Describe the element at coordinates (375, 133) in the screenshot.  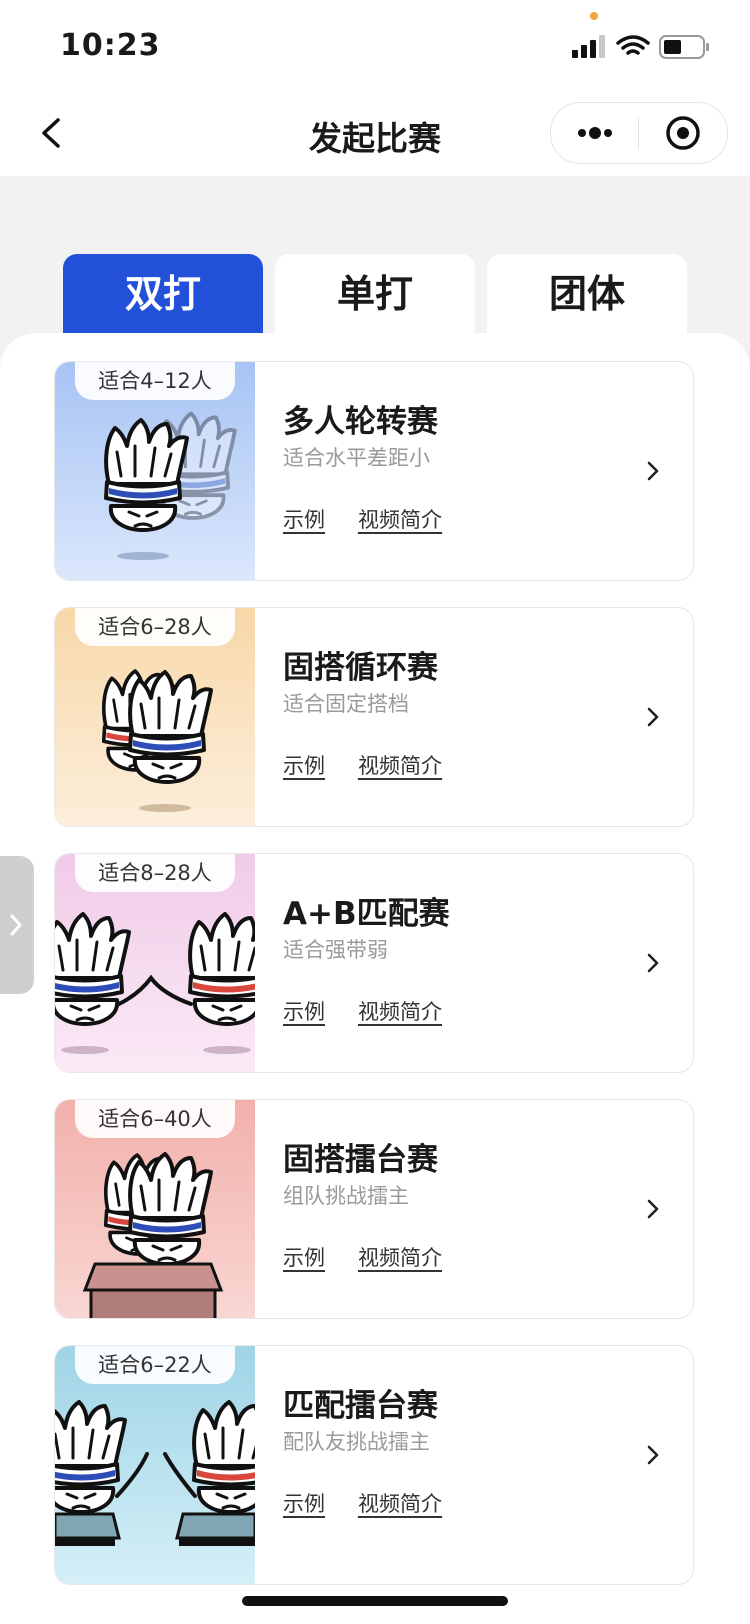
I see `nav-bar: 发起比赛` at that location.